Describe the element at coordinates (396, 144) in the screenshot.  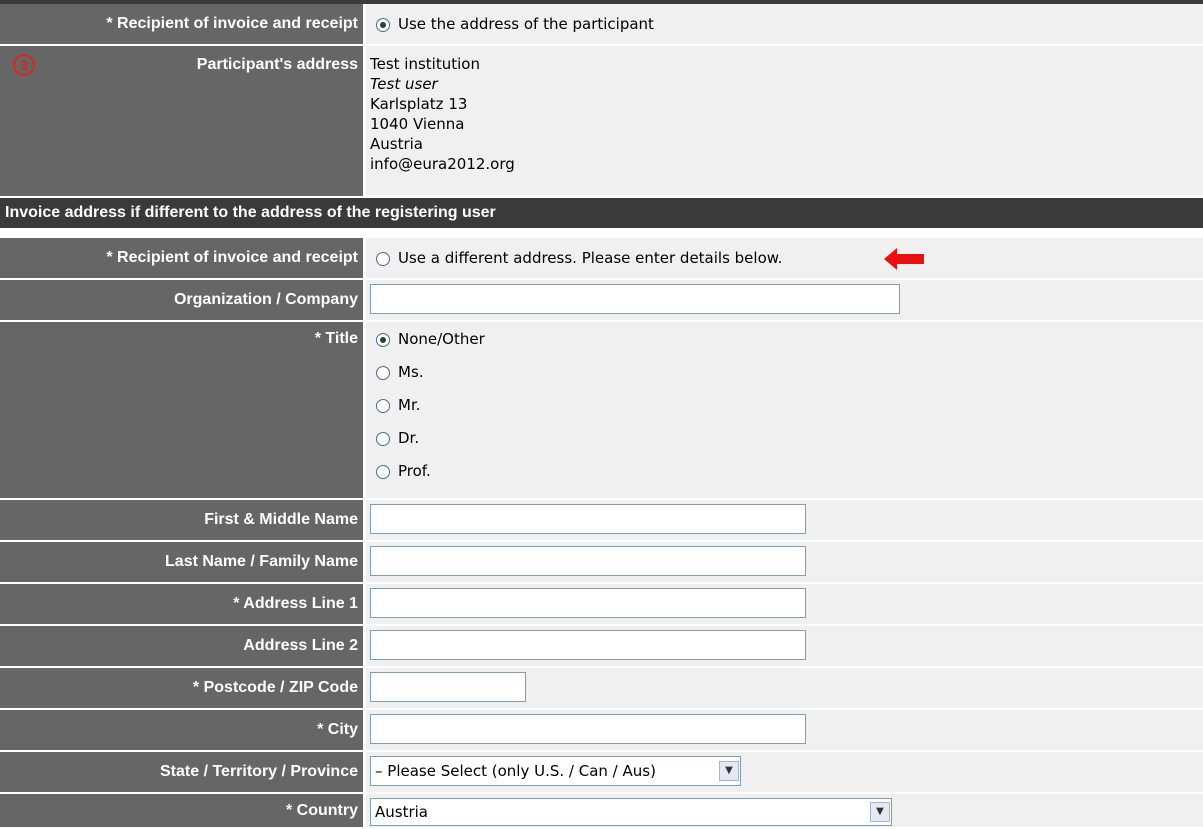
I see `address-country: Austria` at that location.